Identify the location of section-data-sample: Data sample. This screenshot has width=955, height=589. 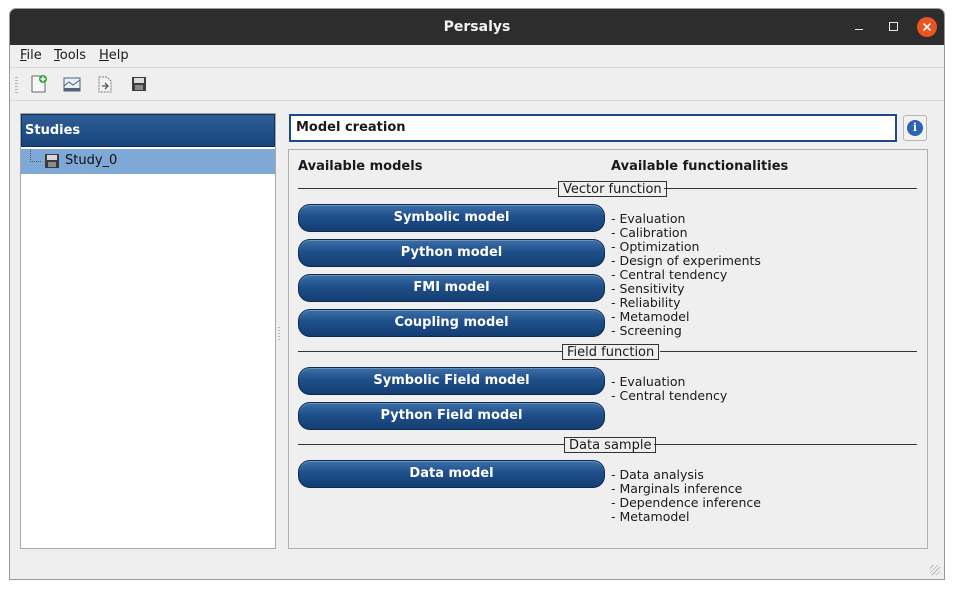
(610, 445).